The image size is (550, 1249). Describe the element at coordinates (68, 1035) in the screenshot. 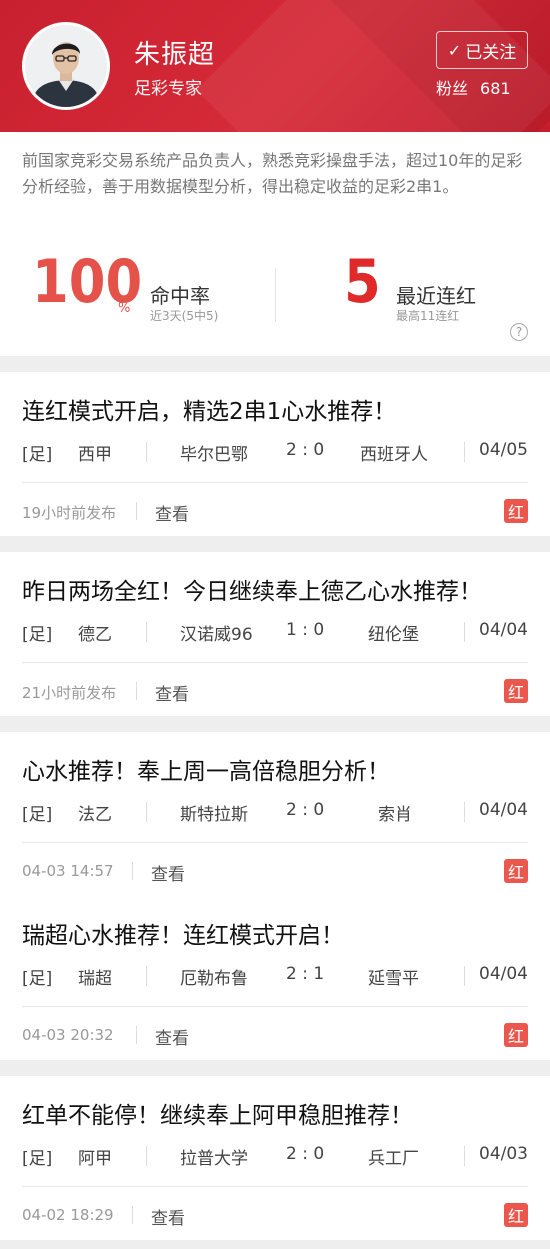

I see `publish-time: 04-03 20:32` at that location.